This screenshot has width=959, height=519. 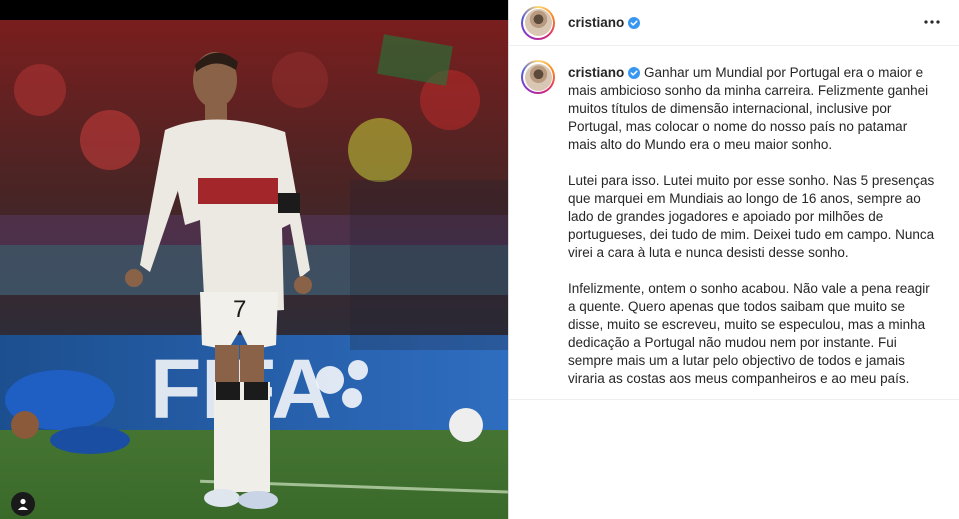 What do you see at coordinates (634, 73) in the screenshot?
I see `caption-verified-badge-icon` at bounding box center [634, 73].